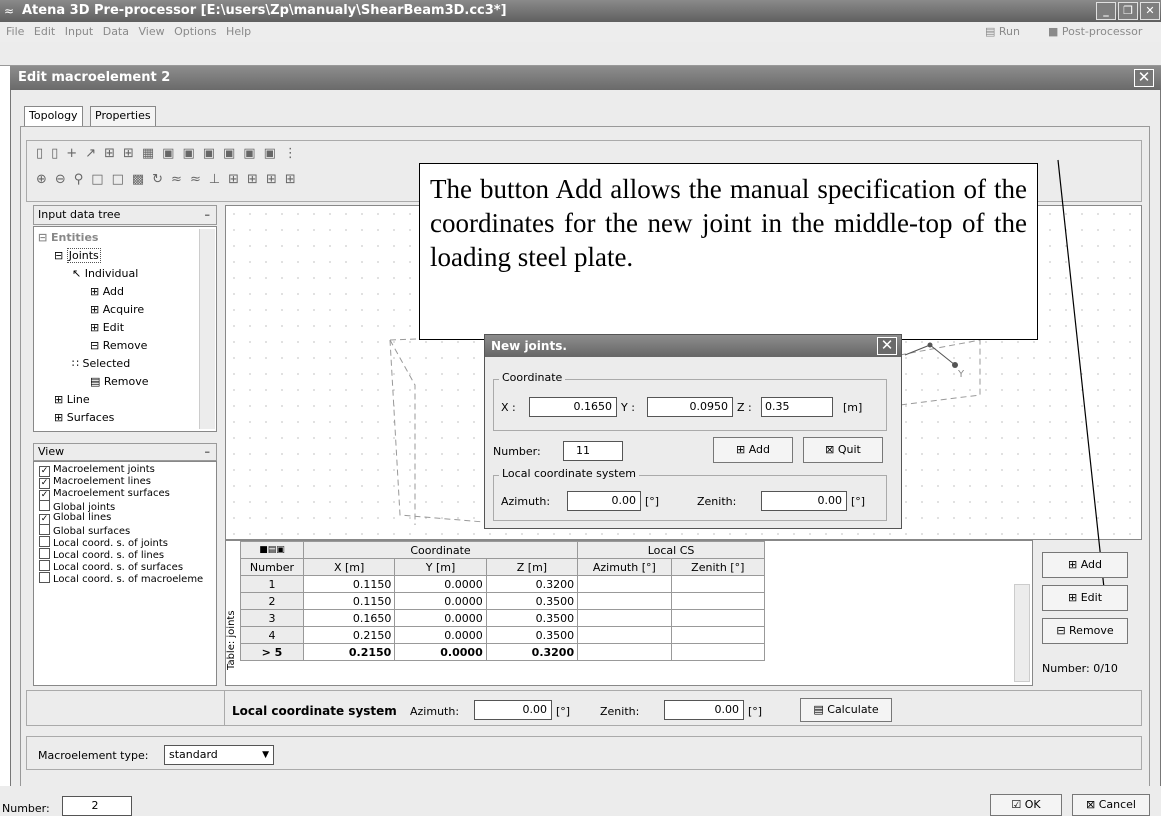 Image resolution: width=1161 pixels, height=816 pixels. Describe the element at coordinates (593, 451) in the screenshot. I see `number-input: 11` at that location.